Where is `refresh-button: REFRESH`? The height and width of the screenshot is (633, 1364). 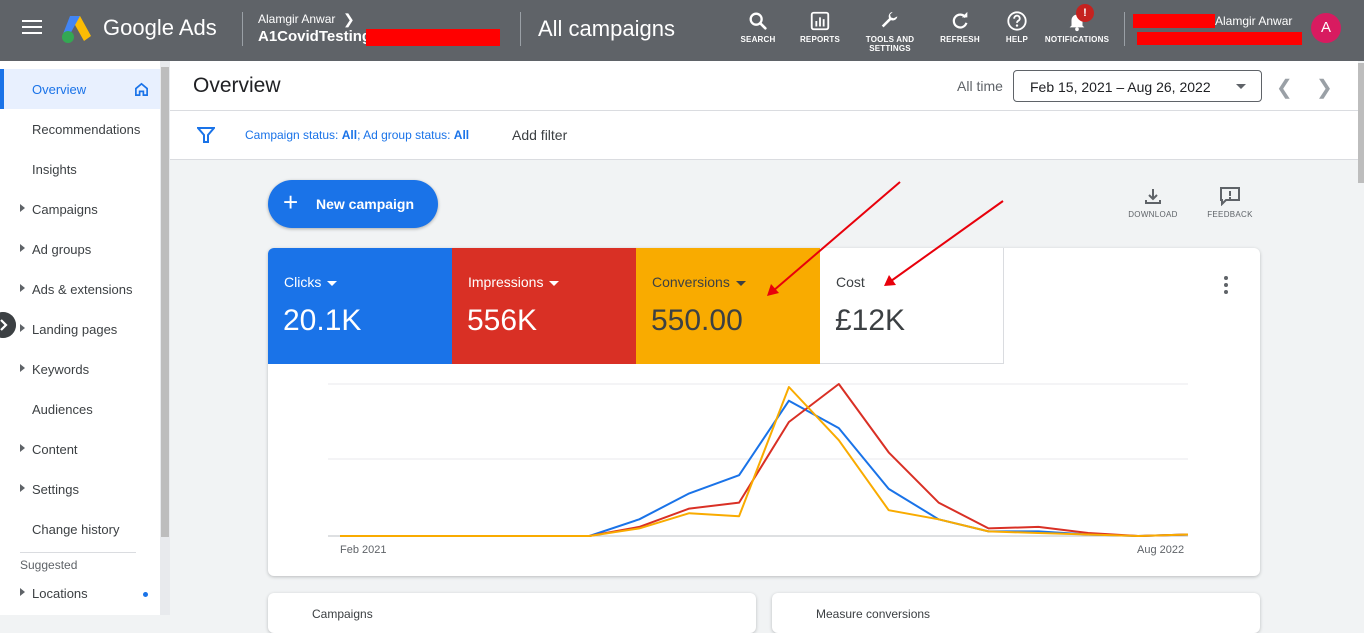 refresh-button: REFRESH is located at coordinates (960, 27).